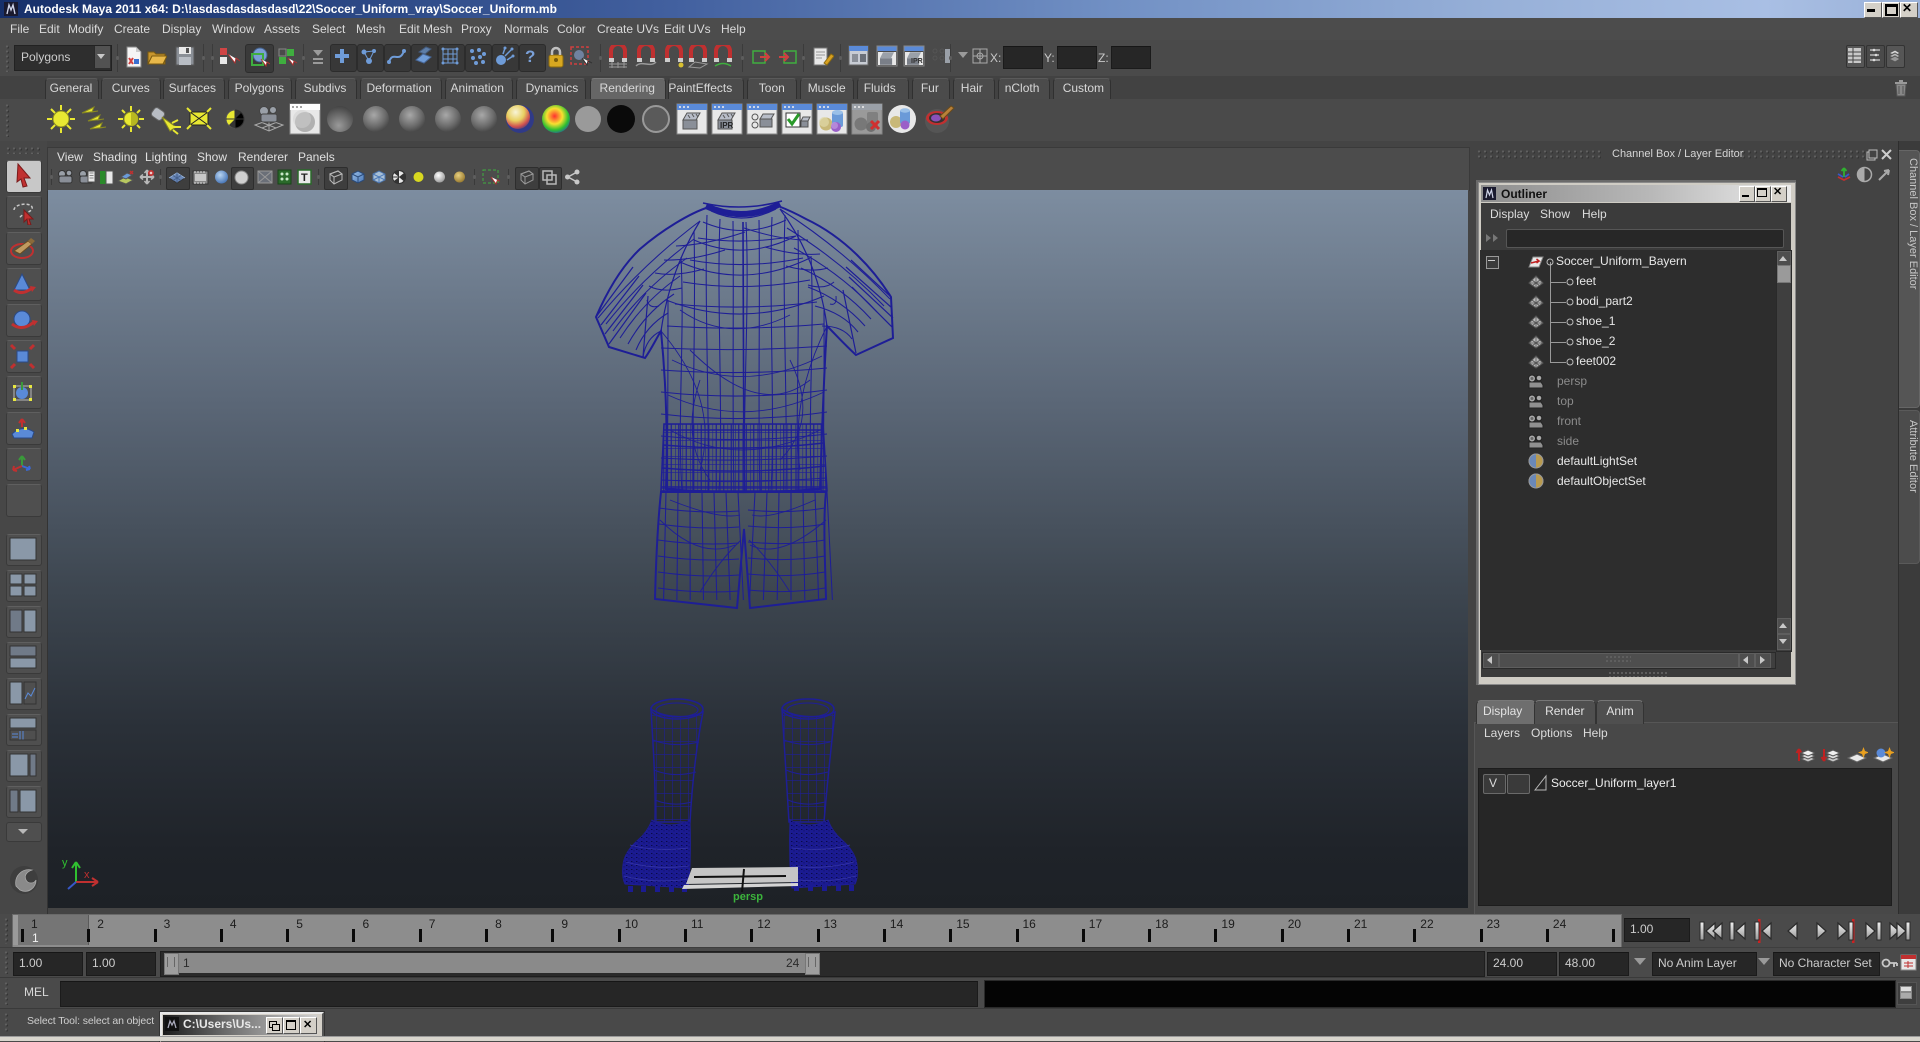 The image size is (1920, 1042). I want to click on svg-text: T, so click(304, 178).